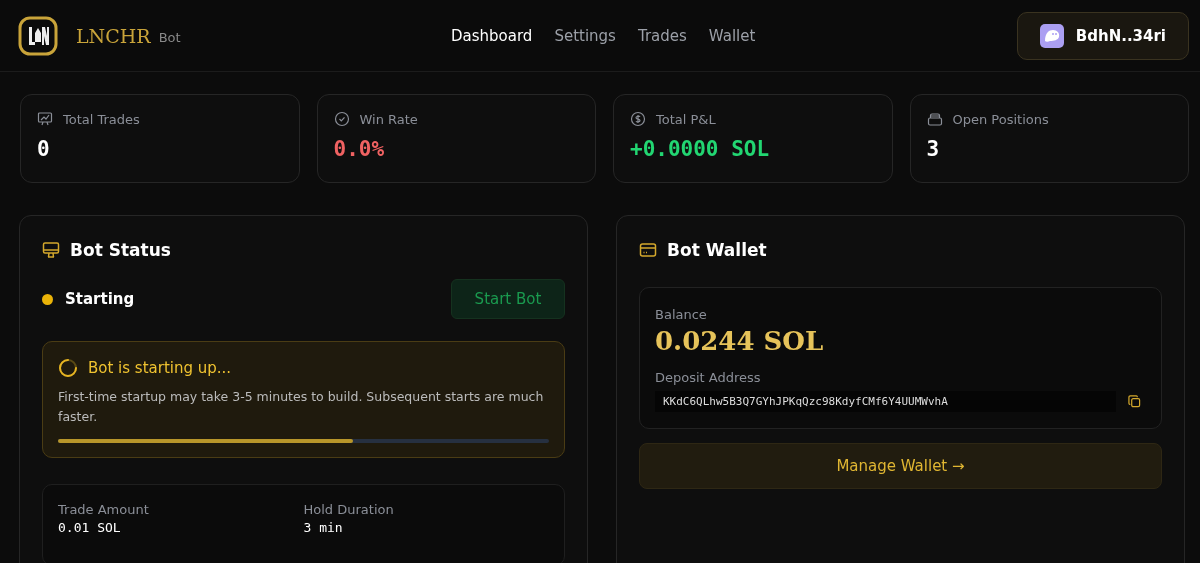 This screenshot has height=563, width=1200. I want to click on config-value: 0.01 SOL, so click(90, 527).